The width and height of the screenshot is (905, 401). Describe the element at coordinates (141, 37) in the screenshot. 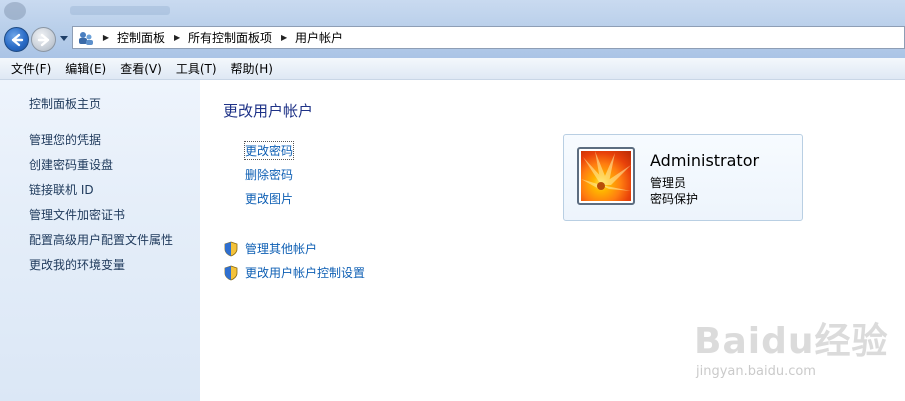

I see `breadcrumb-control-panel: 控制面板` at that location.